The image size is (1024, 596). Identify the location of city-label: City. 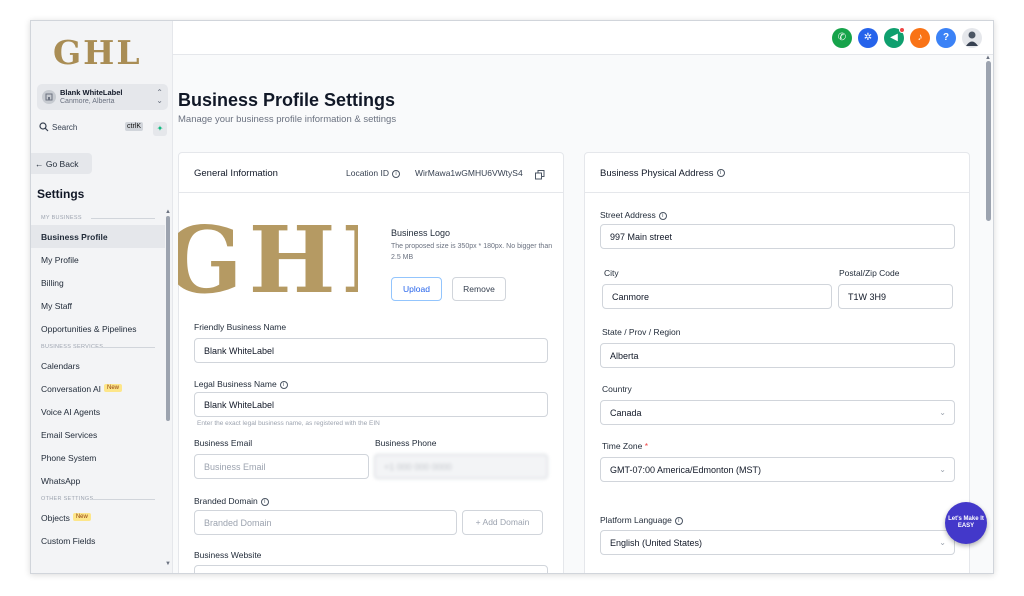
(611, 273).